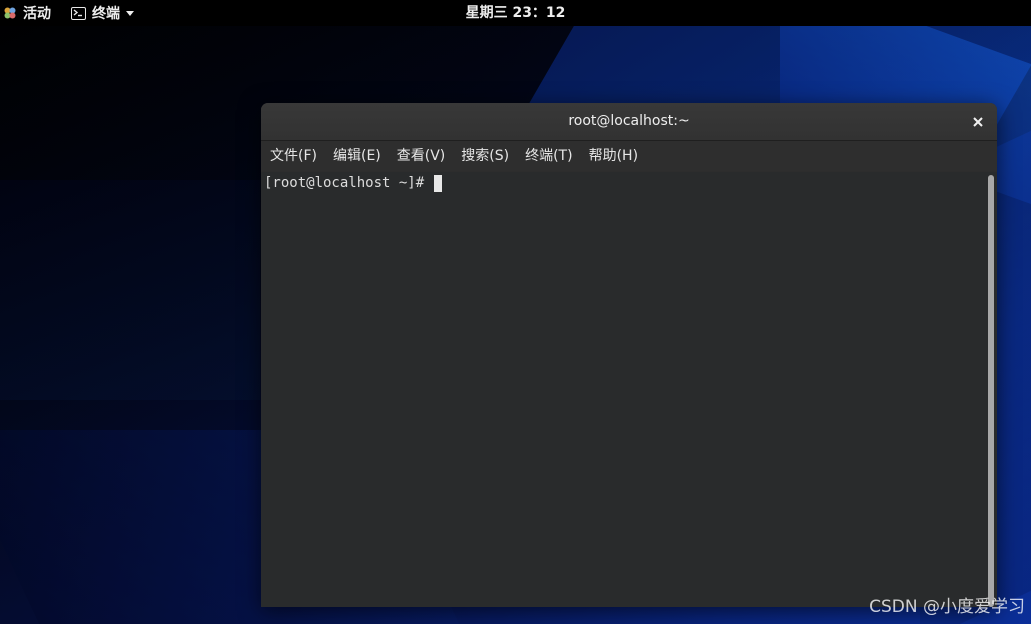 This screenshot has height=624, width=1031. What do you see at coordinates (438, 183) in the screenshot?
I see `text-cursor` at bounding box center [438, 183].